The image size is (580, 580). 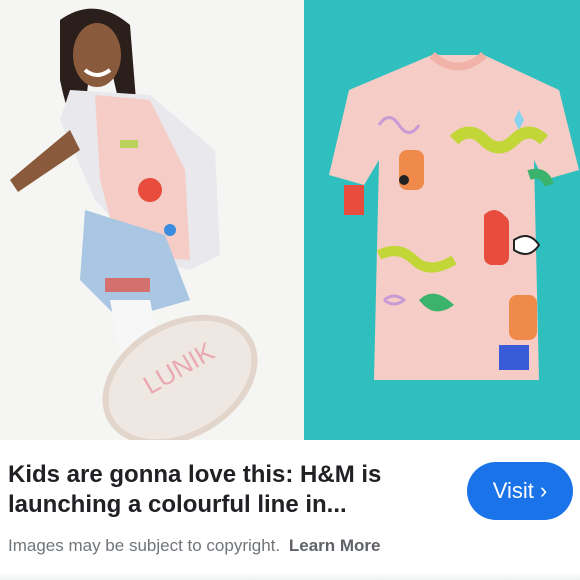 What do you see at coordinates (335, 545) in the screenshot?
I see `learn-more-link: Learn More` at bounding box center [335, 545].